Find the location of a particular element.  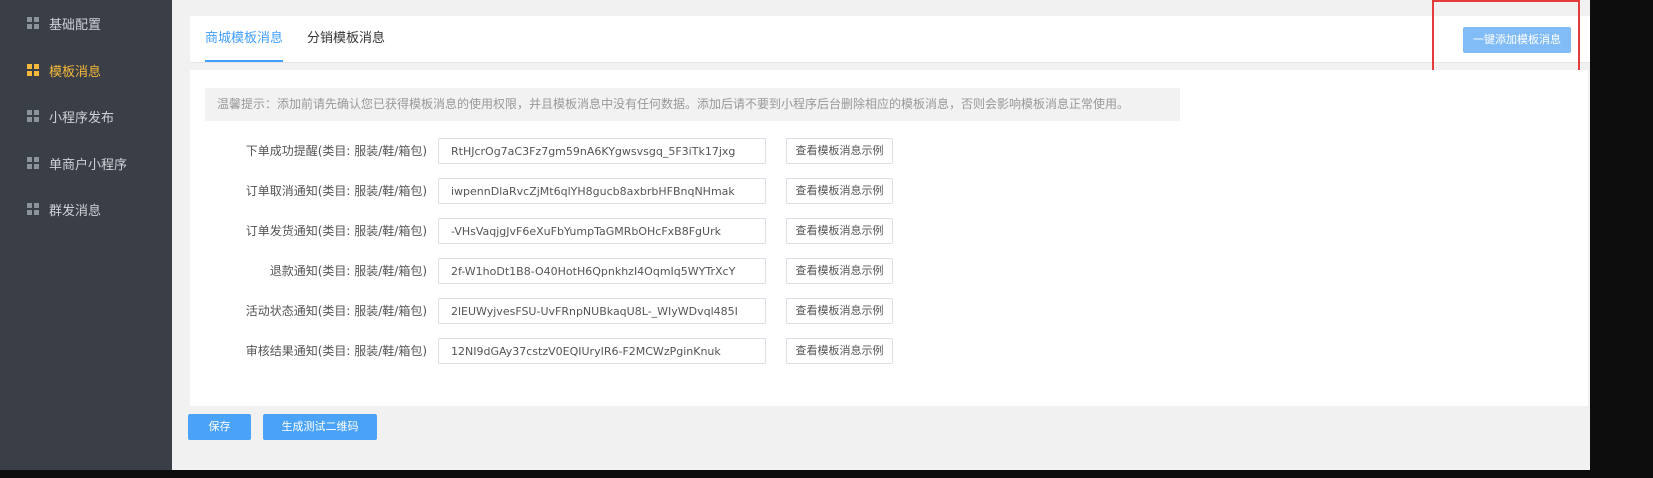

template-row: 活动状态通知(类目: 服装/鞋/箱包) 查看模板消息示例 is located at coordinates (640, 311).